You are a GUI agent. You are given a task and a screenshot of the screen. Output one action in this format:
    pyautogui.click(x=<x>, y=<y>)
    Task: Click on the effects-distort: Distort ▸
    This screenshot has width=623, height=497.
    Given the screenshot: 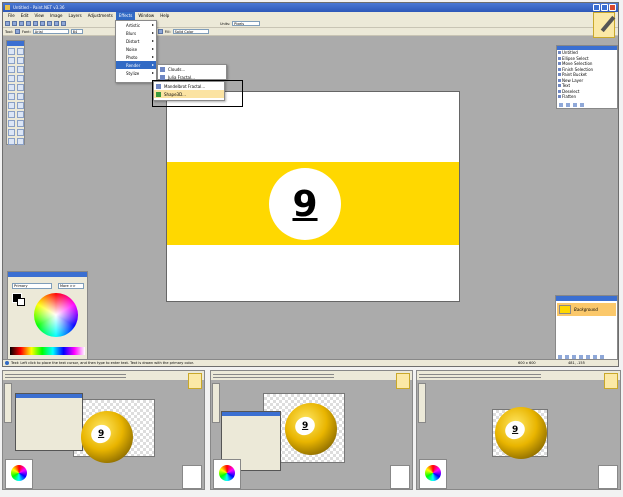 What is the action you would take?
    pyautogui.click(x=136, y=41)
    